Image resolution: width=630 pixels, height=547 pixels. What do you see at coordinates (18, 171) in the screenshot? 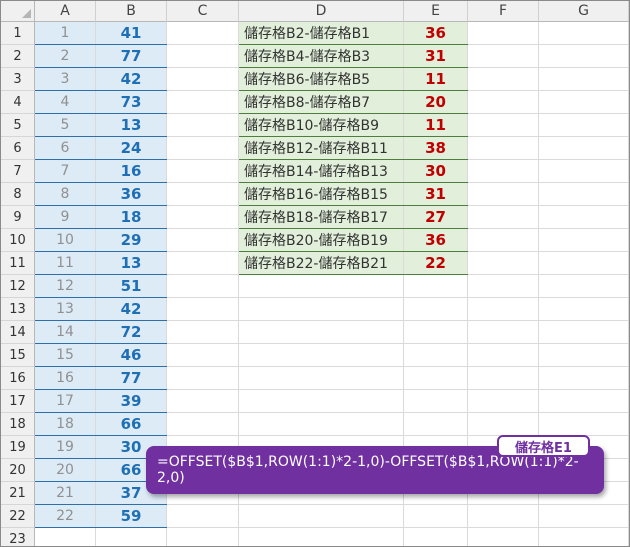
I see `row-header: 7` at bounding box center [18, 171].